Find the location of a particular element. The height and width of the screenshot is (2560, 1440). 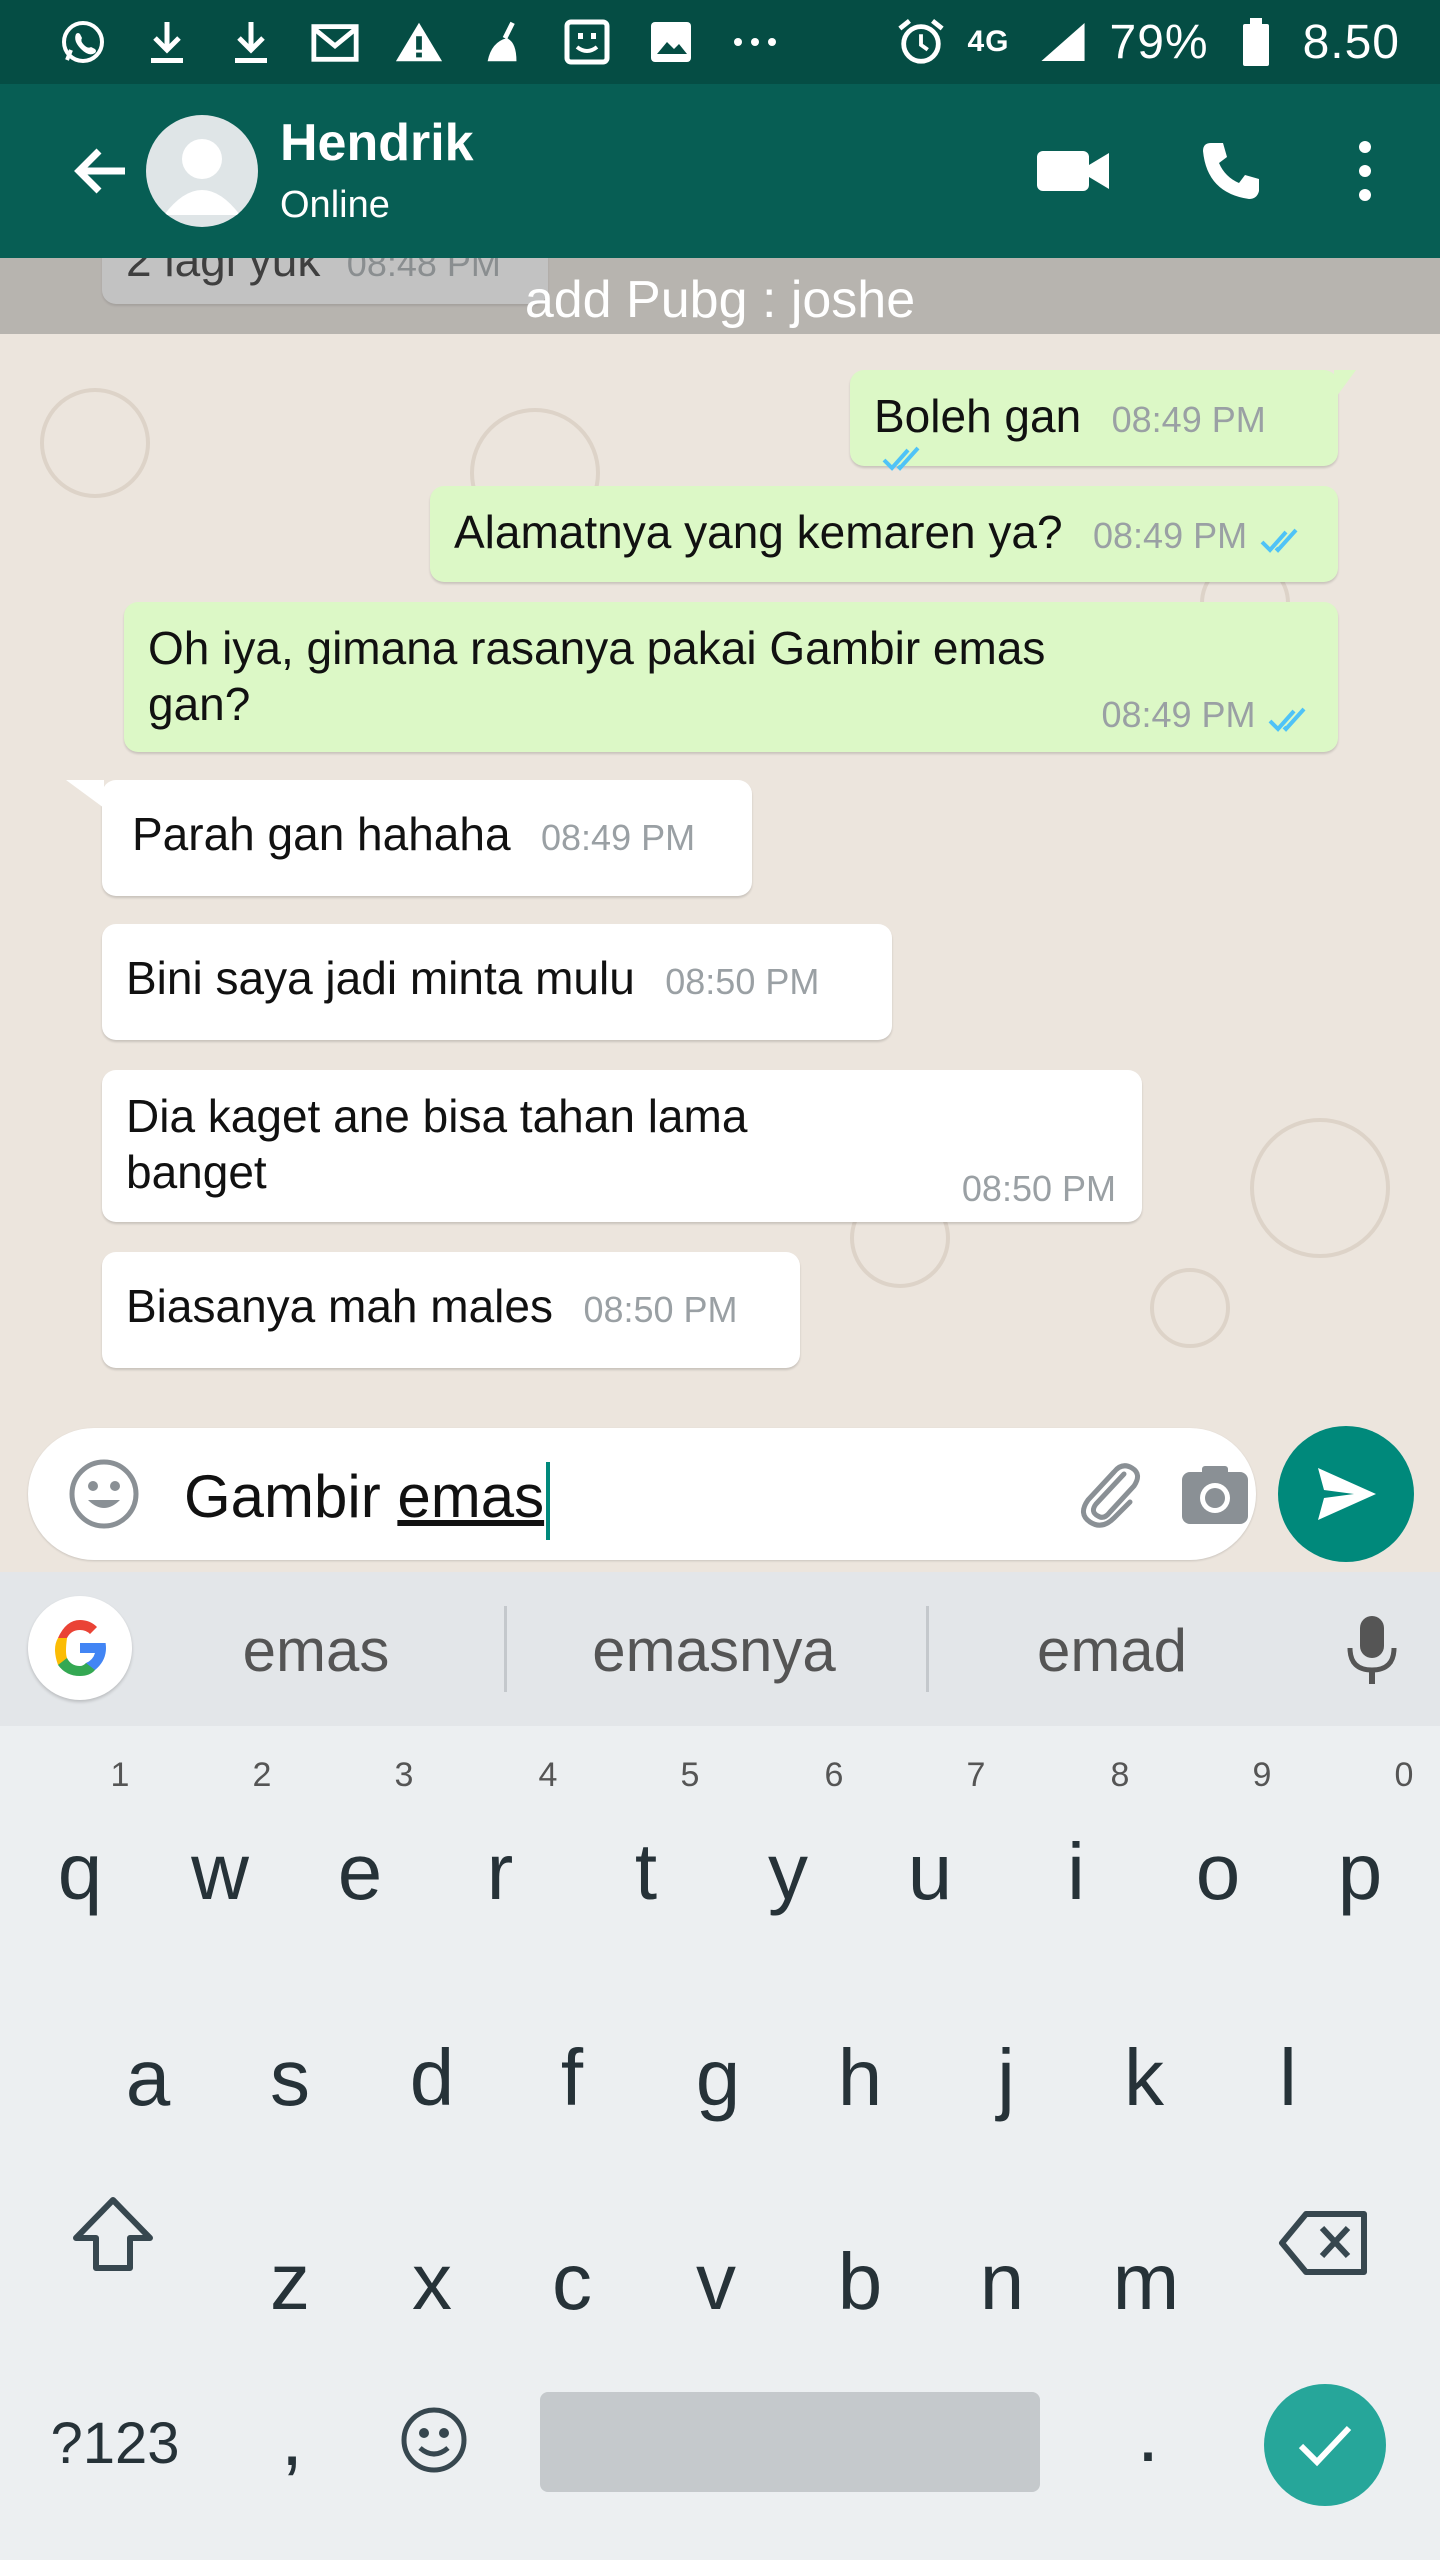

key-a: a is located at coordinates (148, 2078).